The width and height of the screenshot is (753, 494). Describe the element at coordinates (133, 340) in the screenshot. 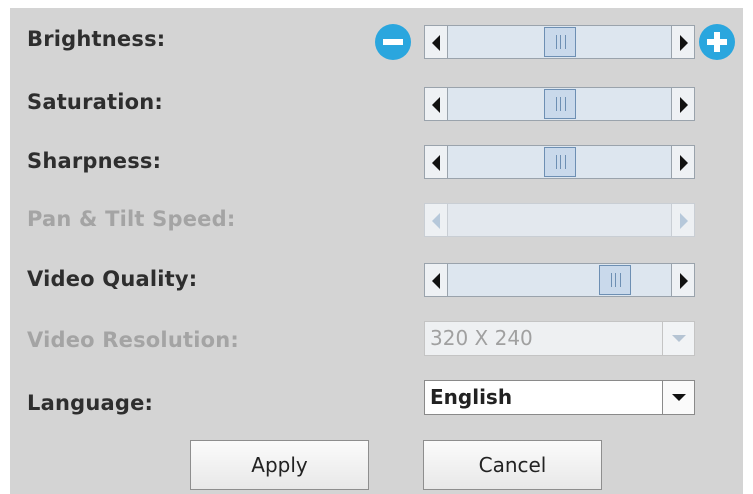

I see `video-resolution-label: Video Resolution:` at that location.